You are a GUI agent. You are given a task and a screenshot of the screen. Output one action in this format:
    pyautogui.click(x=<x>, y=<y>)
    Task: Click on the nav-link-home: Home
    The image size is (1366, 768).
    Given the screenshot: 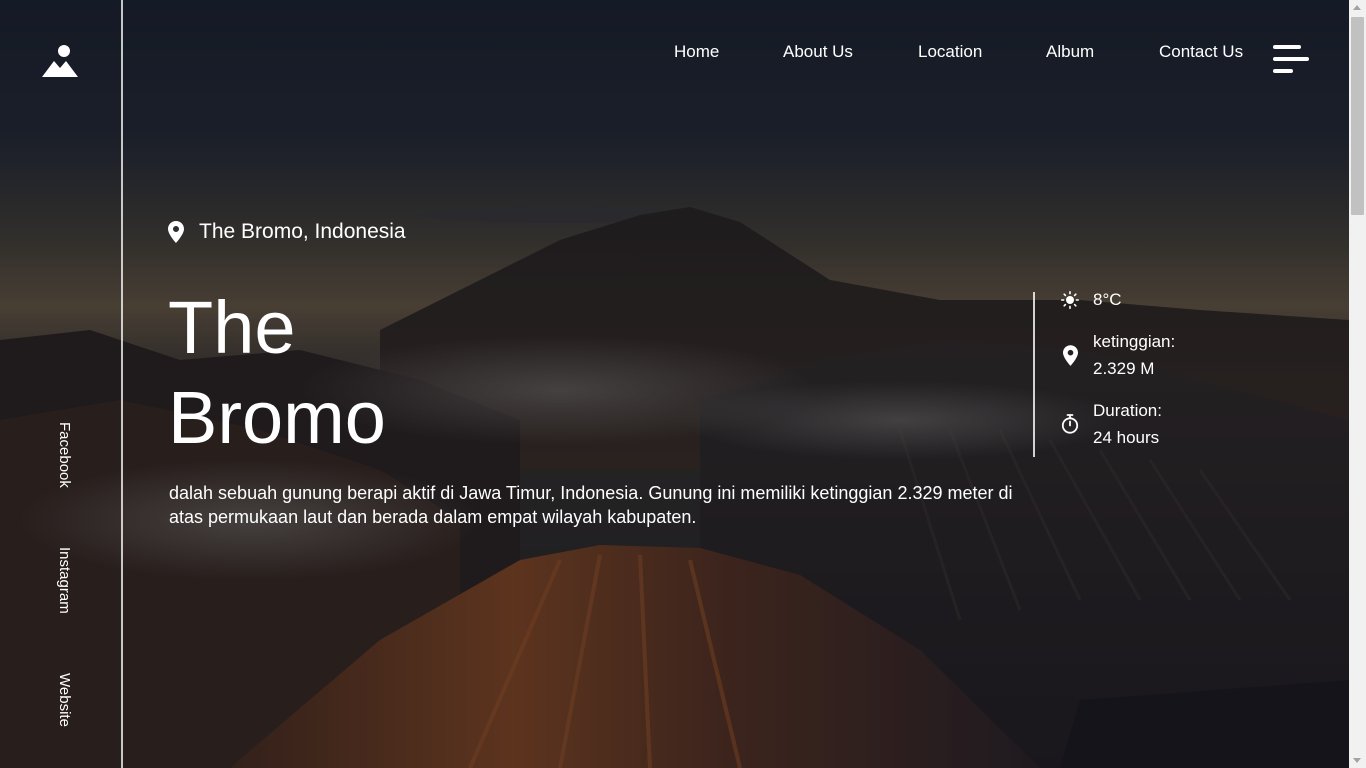 What is the action you would take?
    pyautogui.click(x=696, y=52)
    